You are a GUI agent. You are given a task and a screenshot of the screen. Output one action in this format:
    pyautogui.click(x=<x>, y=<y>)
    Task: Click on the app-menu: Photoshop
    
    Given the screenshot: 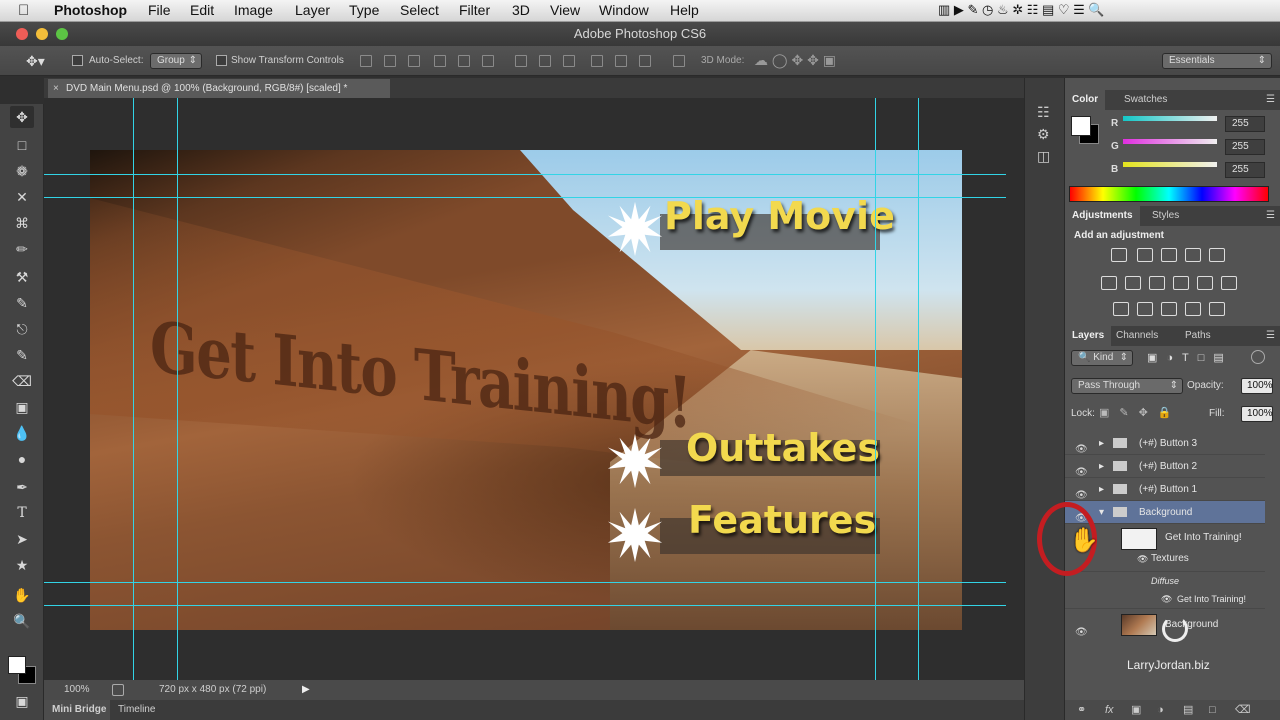 What is the action you would take?
    pyautogui.click(x=90, y=10)
    